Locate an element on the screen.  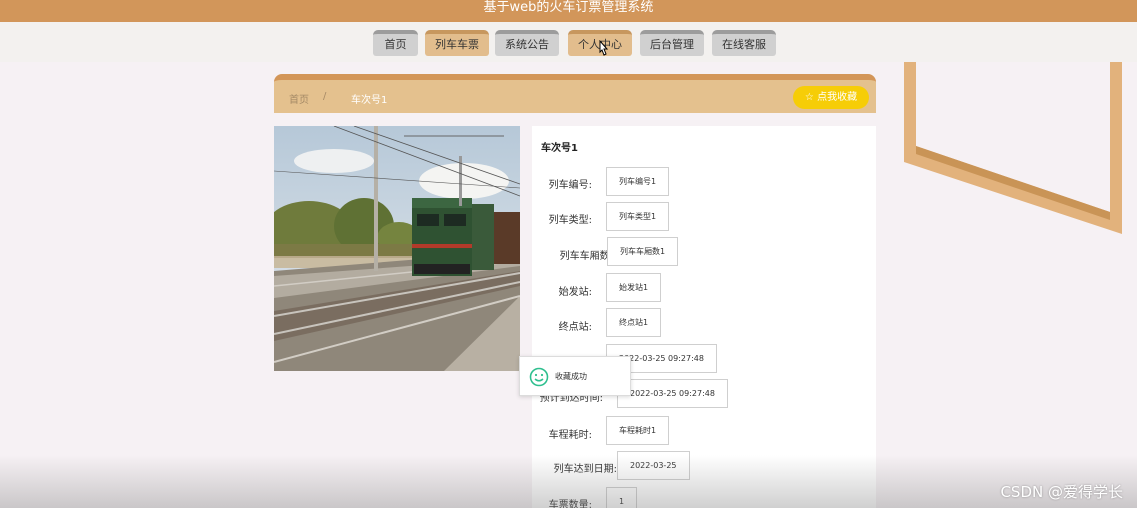
field-value-carriage-count: 列车车厢数1 is located at coordinates (643, 251).